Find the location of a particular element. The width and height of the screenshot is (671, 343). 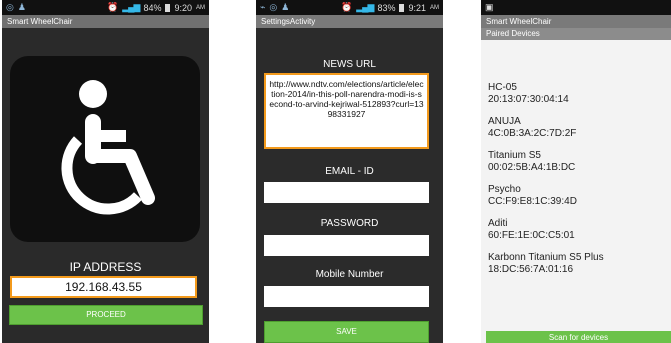

status-bar: ⌁ ◎ ♟ ⏰ ▂▄▆ 83% 9:21 AM is located at coordinates (349, 7).